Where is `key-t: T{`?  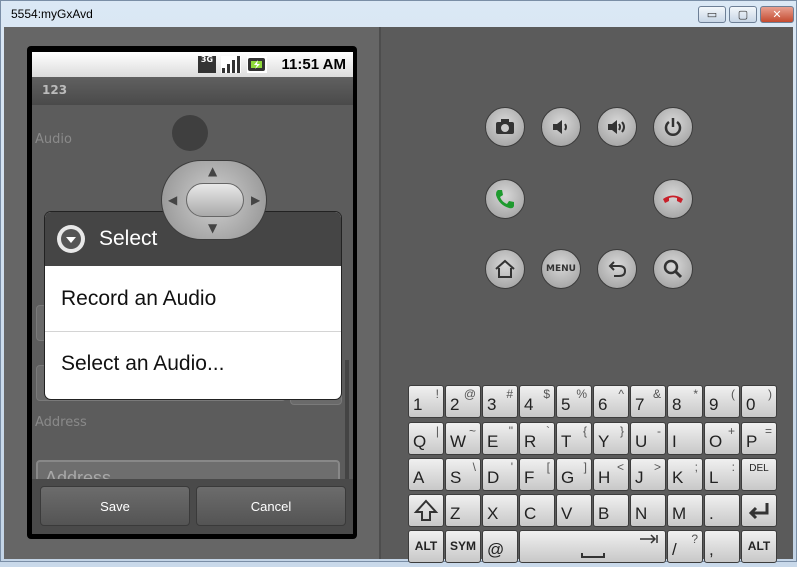
key-t: T{ is located at coordinates (574, 438).